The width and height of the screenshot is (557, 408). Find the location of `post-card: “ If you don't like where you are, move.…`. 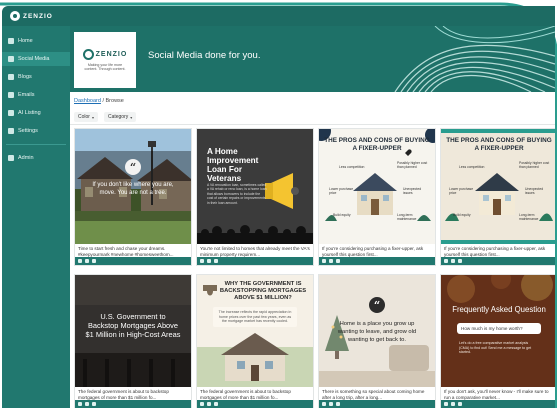

post-card: “ If you don't like where you are, move.… is located at coordinates (133, 197).